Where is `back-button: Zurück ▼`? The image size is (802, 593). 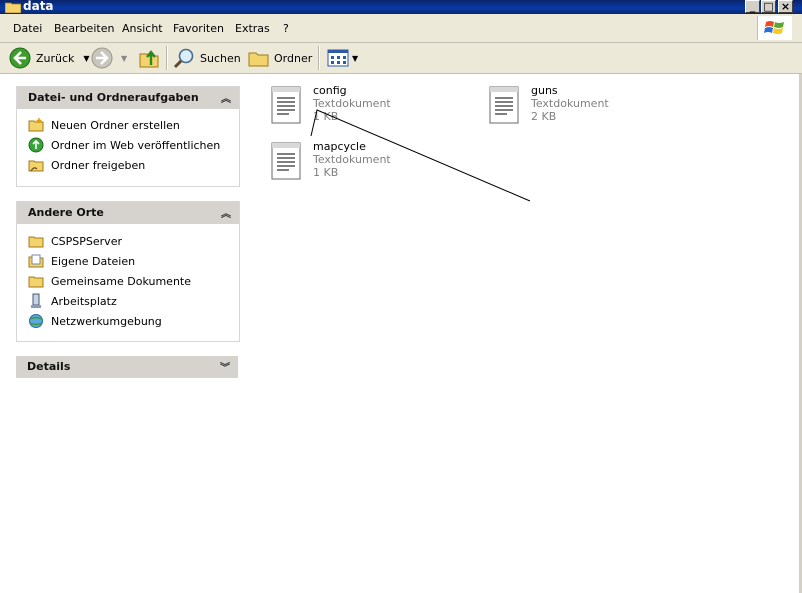
back-button: Zurück ▼ is located at coordinates (49, 58).